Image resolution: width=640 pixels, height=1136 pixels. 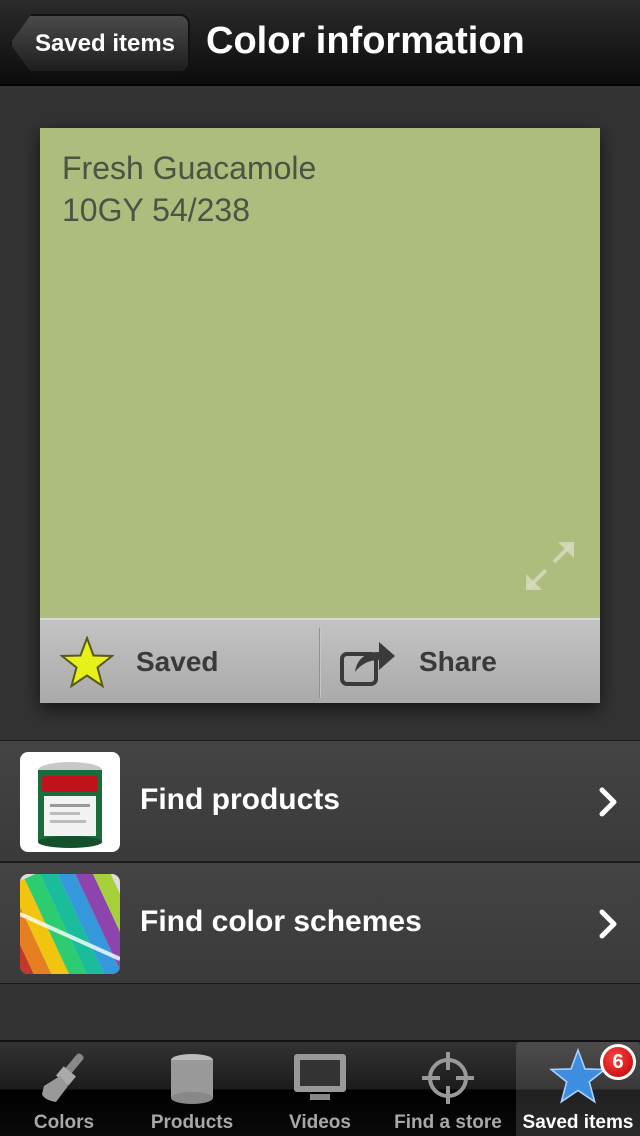 I want to click on back-button-label: Saved items, so click(x=105, y=43).